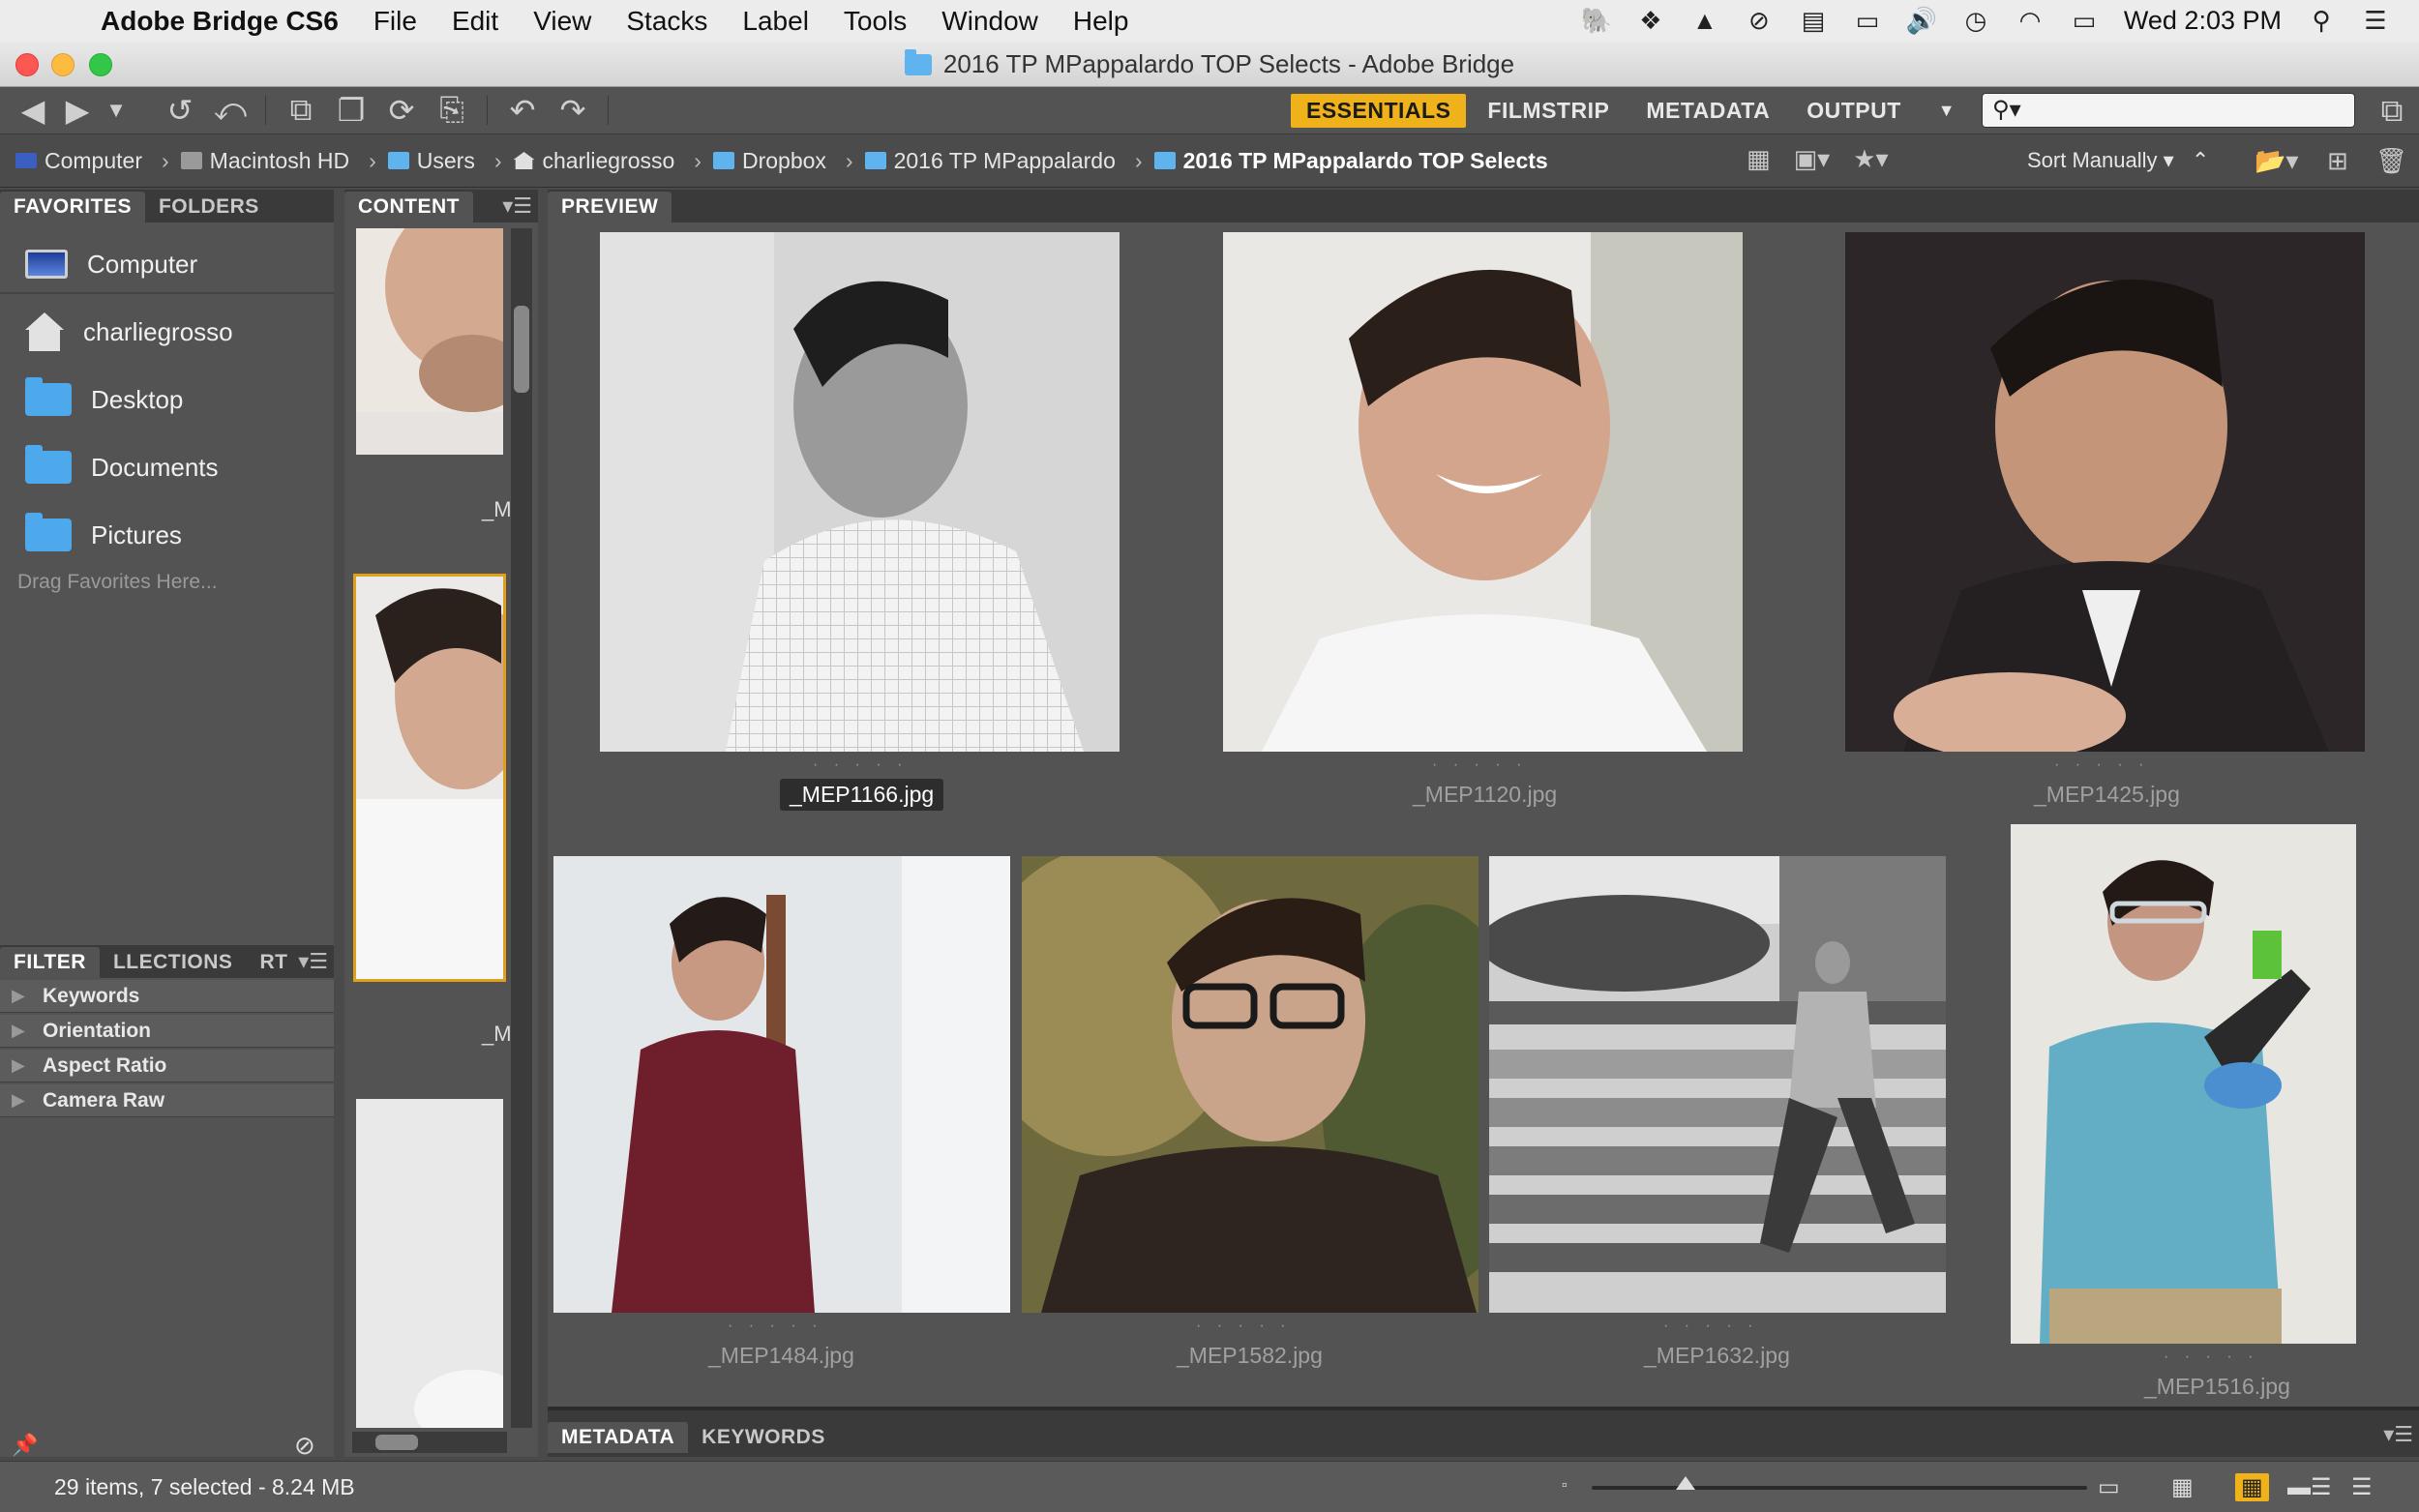  What do you see at coordinates (430, 778) in the screenshot?
I see `content-thumbnail-selected` at bounding box center [430, 778].